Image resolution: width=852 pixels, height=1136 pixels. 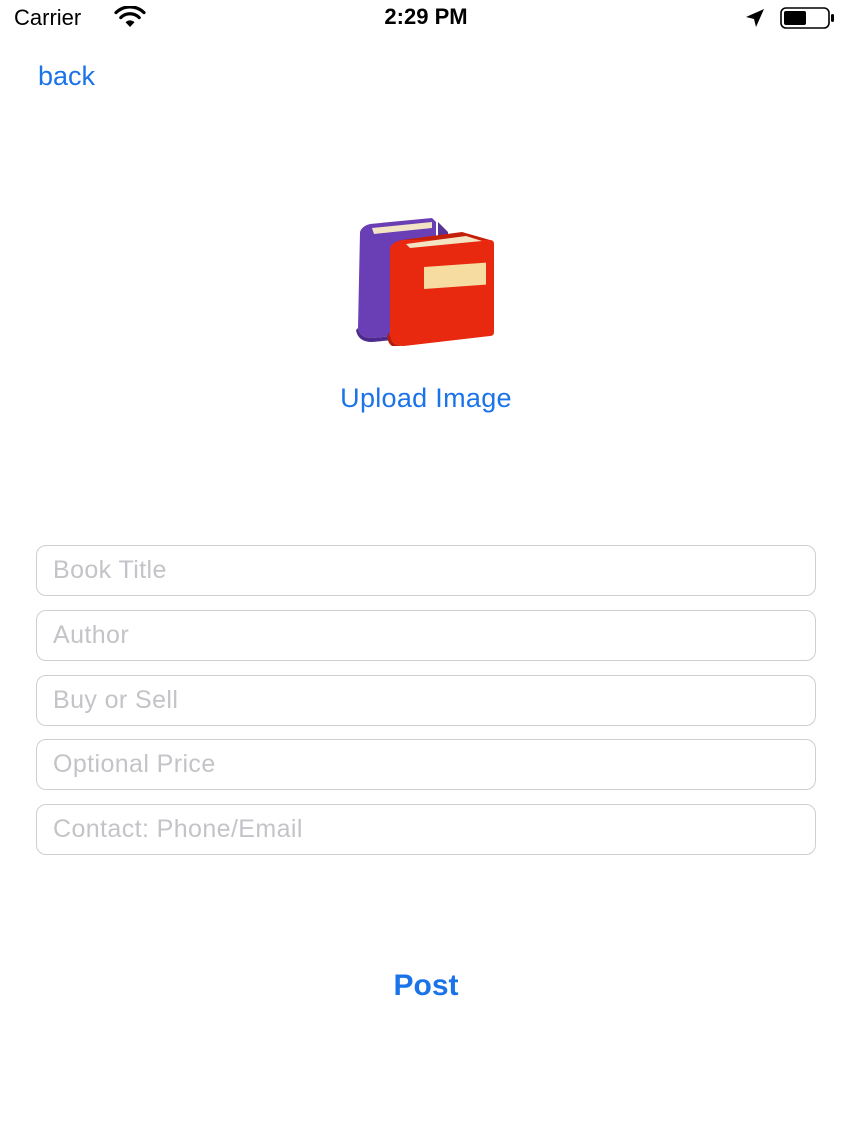 What do you see at coordinates (426, 700) in the screenshot?
I see `buy-or-sell-input` at bounding box center [426, 700].